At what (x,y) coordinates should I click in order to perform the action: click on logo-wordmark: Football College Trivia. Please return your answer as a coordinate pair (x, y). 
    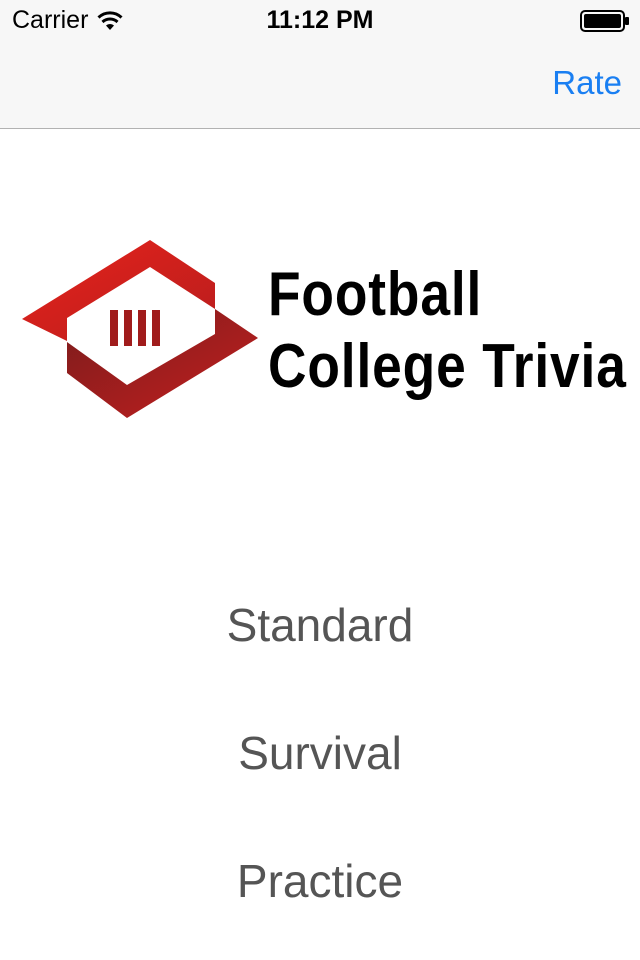
    Looking at the image, I should click on (447, 331).